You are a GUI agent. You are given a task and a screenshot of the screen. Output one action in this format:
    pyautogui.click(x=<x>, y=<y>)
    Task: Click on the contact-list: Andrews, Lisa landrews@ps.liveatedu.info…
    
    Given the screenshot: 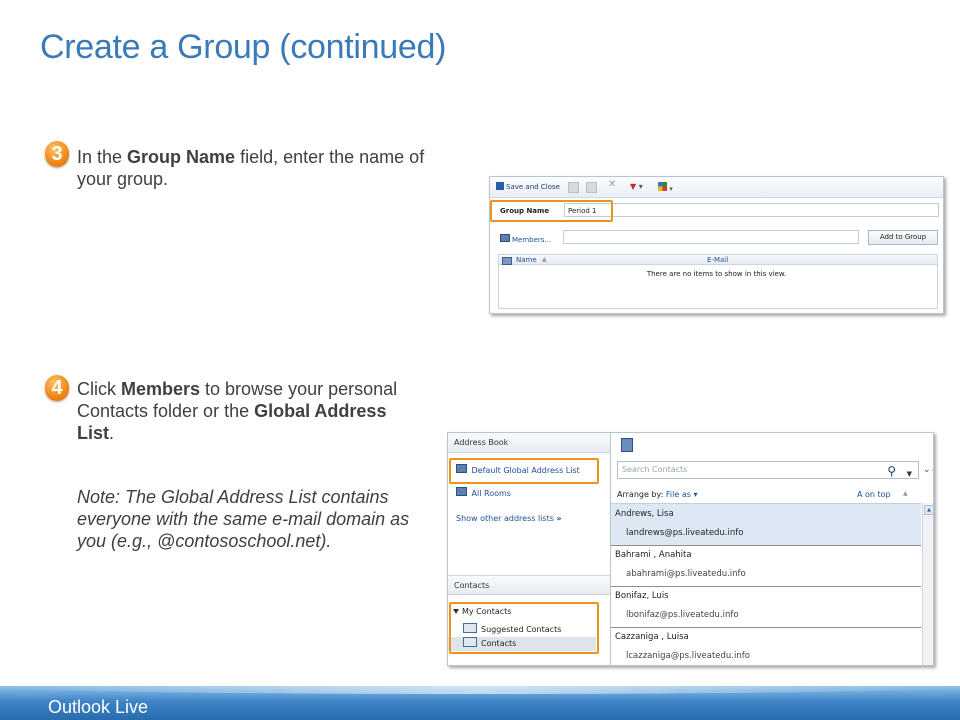 What is the action you would take?
    pyautogui.click(x=766, y=584)
    